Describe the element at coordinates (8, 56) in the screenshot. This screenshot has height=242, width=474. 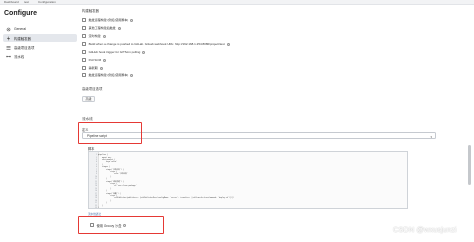
I see `pipeline-icon` at that location.